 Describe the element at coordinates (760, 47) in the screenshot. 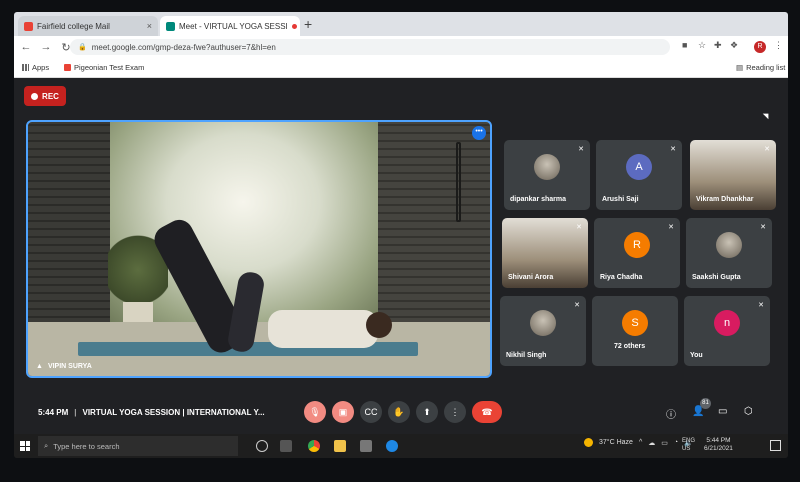

I see `profile-avatar: R` at that location.